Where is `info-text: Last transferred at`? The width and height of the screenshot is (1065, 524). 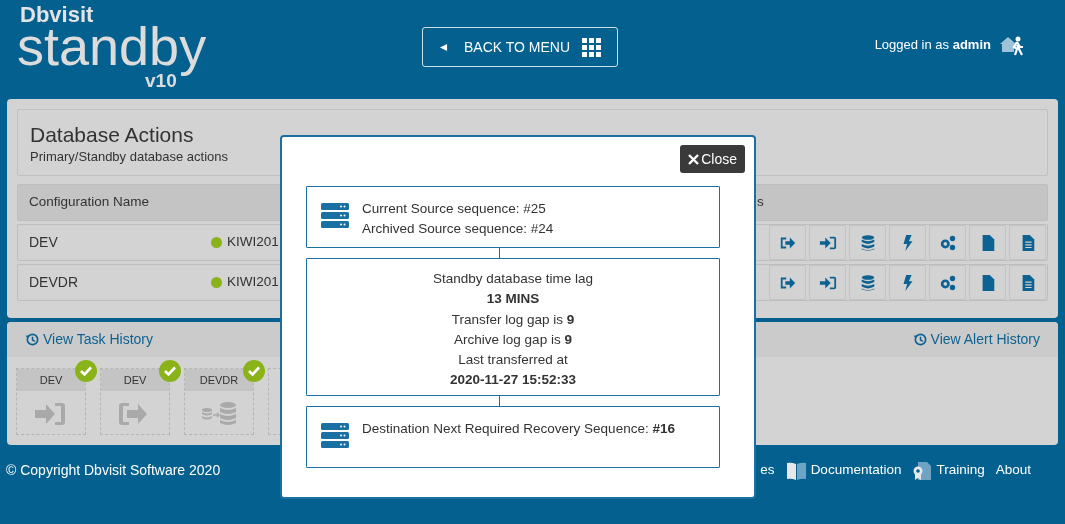 info-text: Last transferred at is located at coordinates (513, 360).